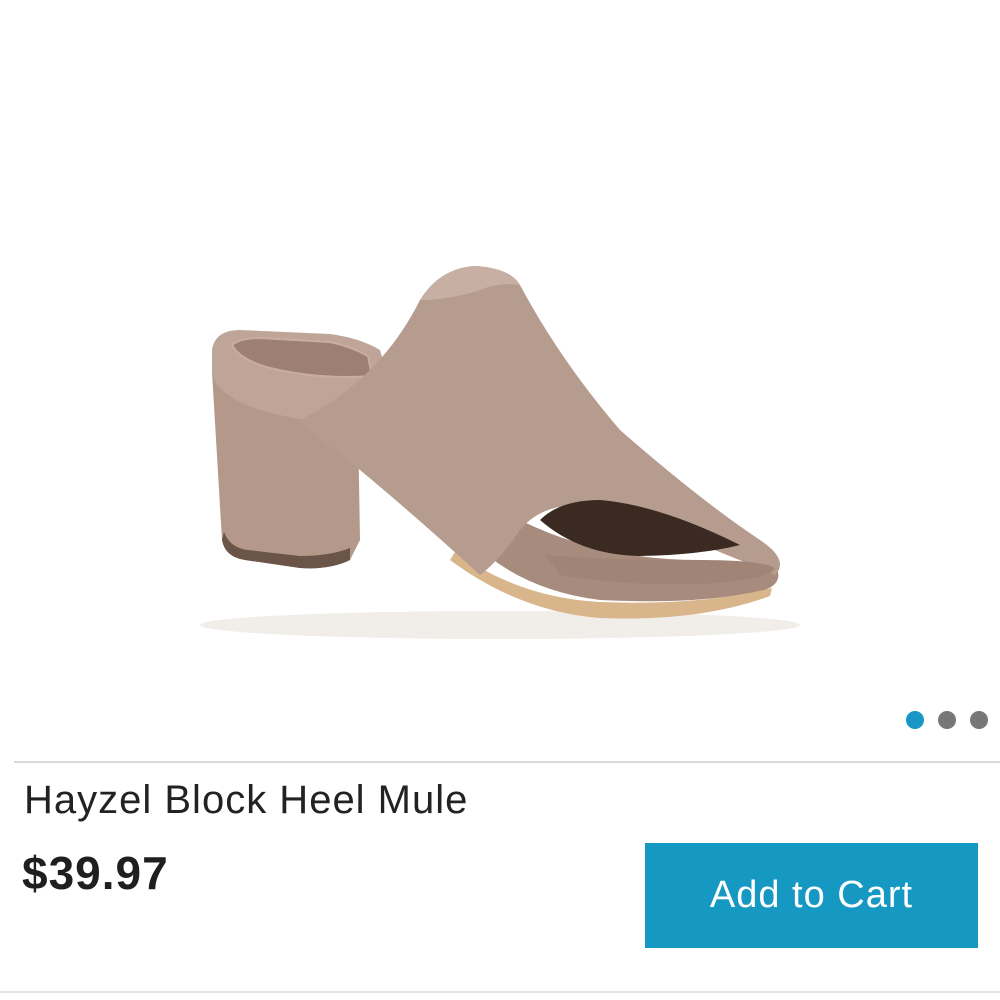  I want to click on bottom-divider, so click(500, 992).